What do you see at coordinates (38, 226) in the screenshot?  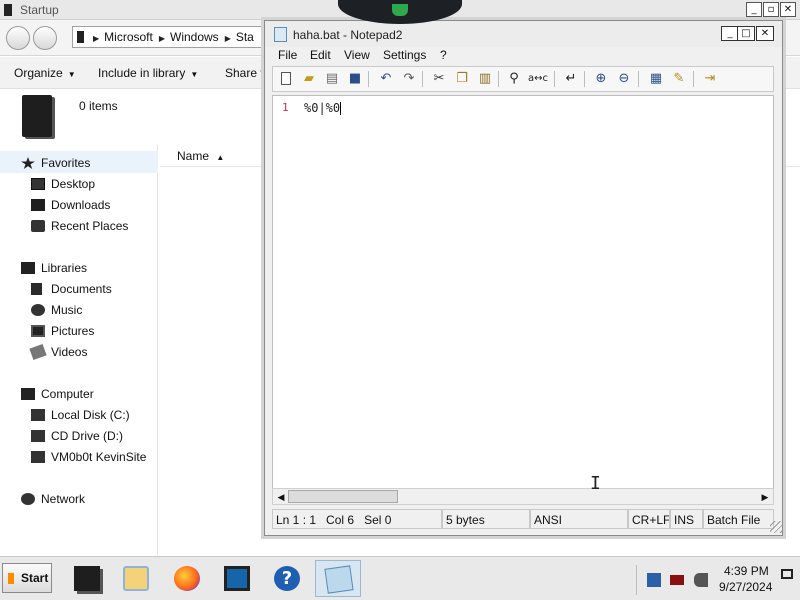 I see `recent-places-icon` at bounding box center [38, 226].